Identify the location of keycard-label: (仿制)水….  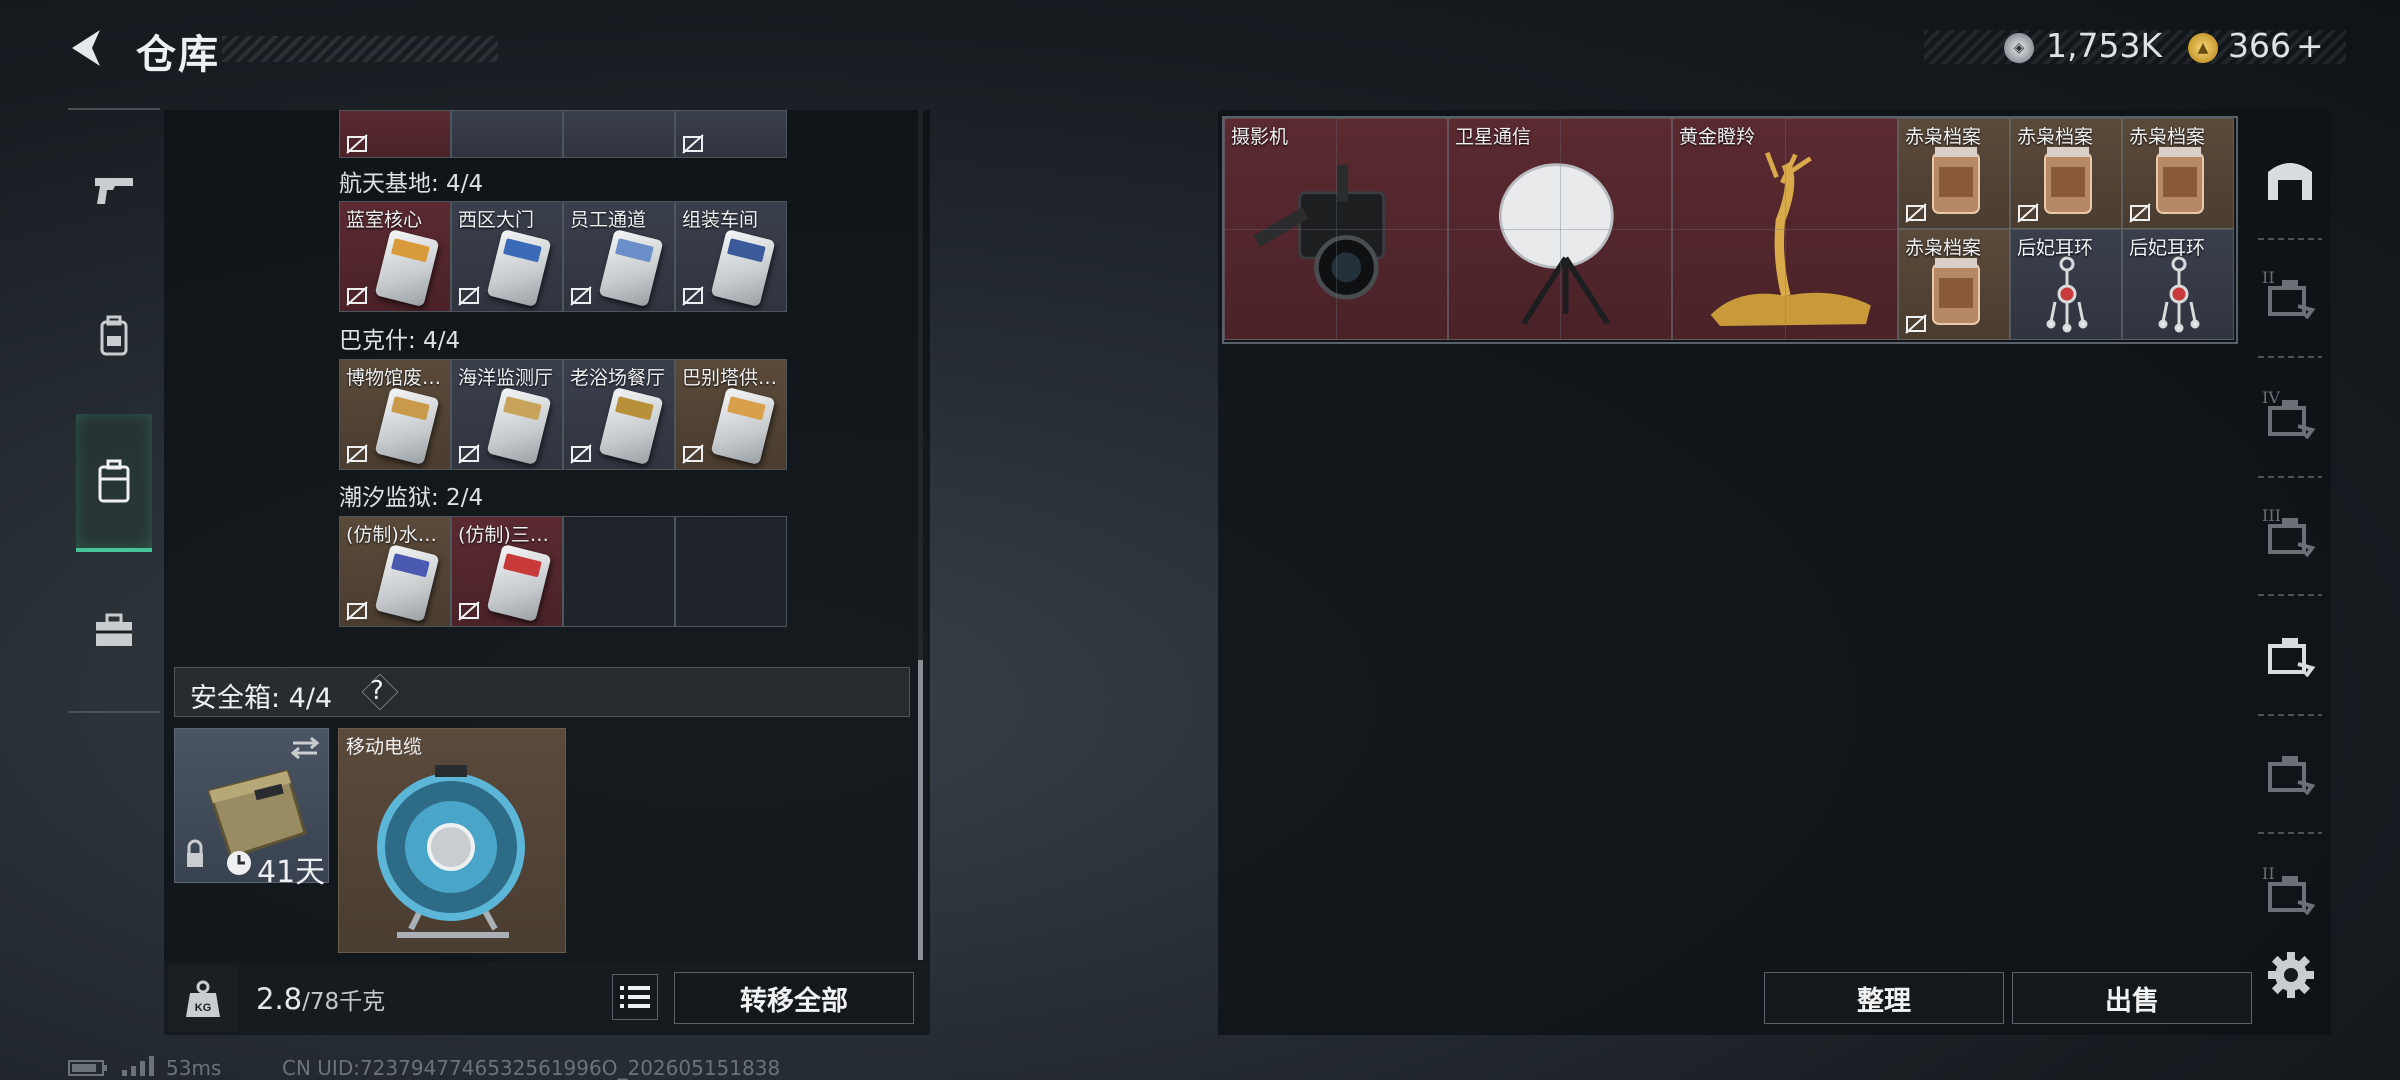
(391, 535).